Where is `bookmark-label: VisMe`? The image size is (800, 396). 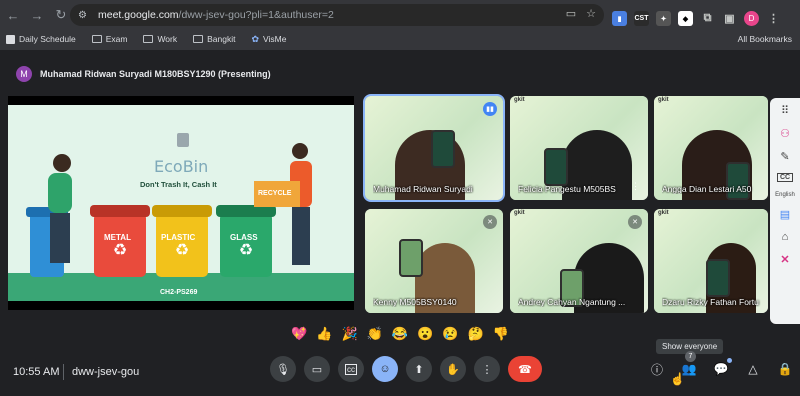
bookmark-label: VisMe is located at coordinates (275, 39).